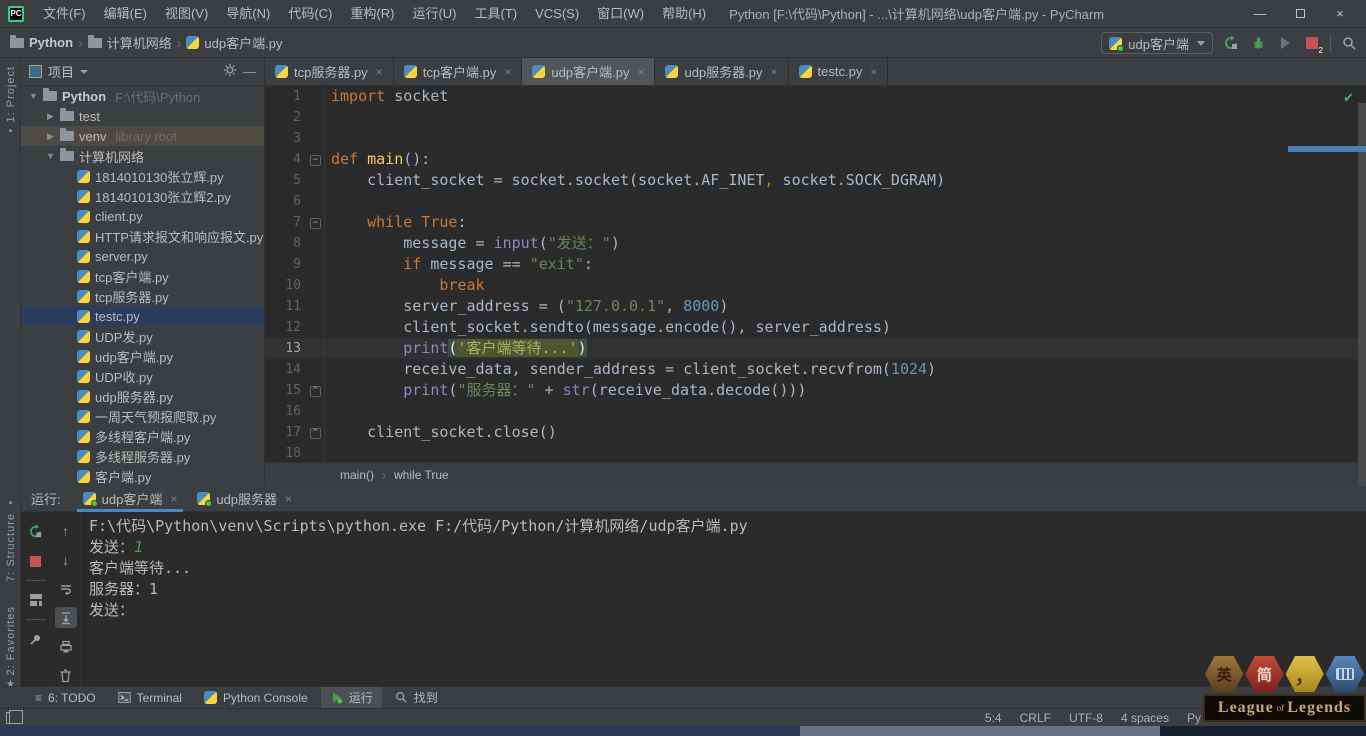 This screenshot has height=736, width=1366. I want to click on breadcrumb-item: 计算机网络, so click(129, 42).